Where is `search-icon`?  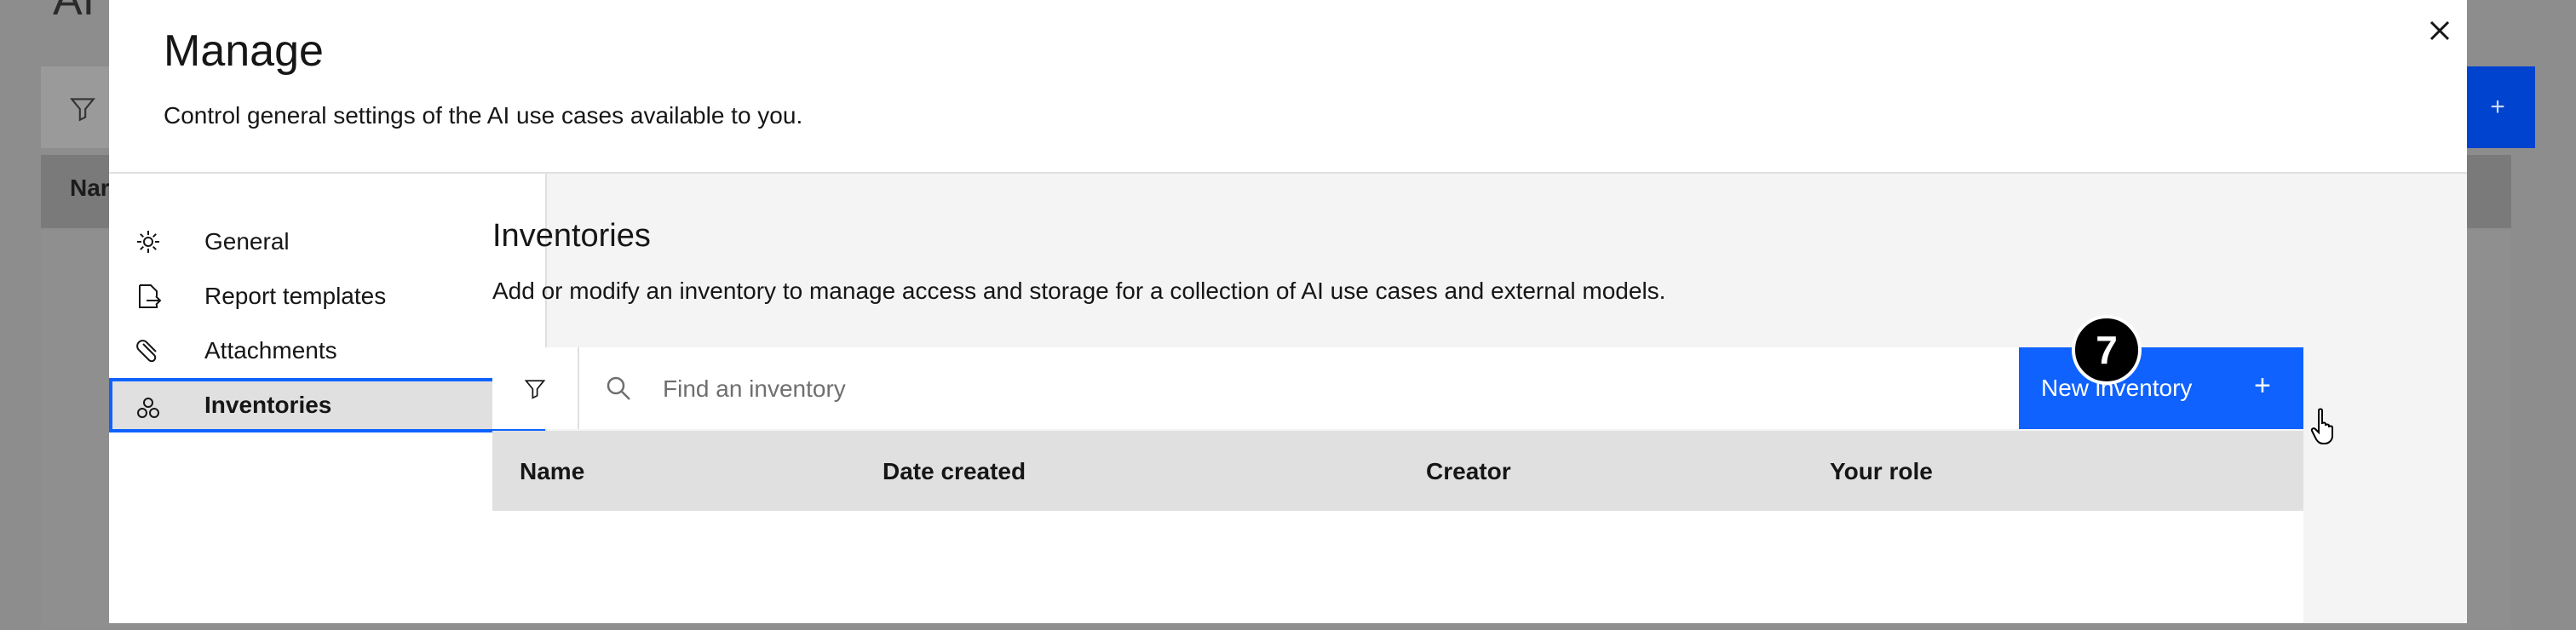
search-icon is located at coordinates (618, 388).